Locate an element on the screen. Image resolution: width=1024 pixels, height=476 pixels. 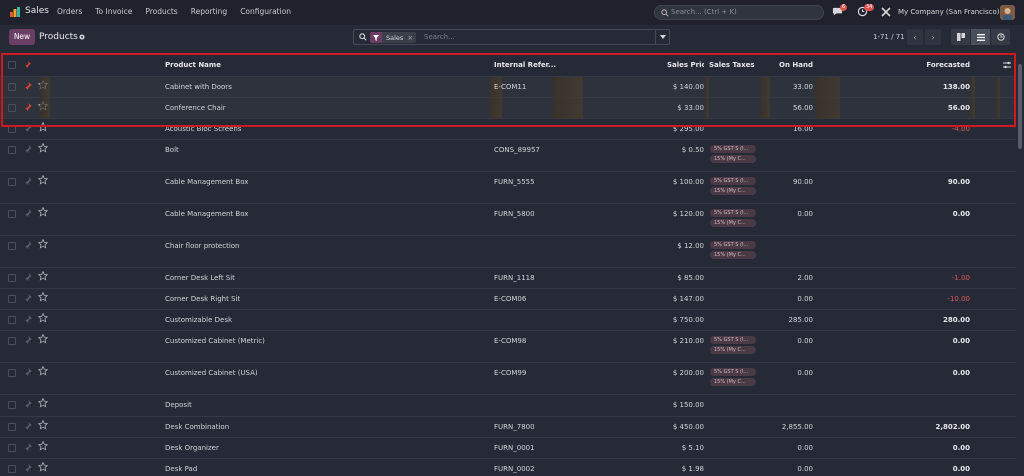
sales-price: $ 85.00 is located at coordinates (690, 278).